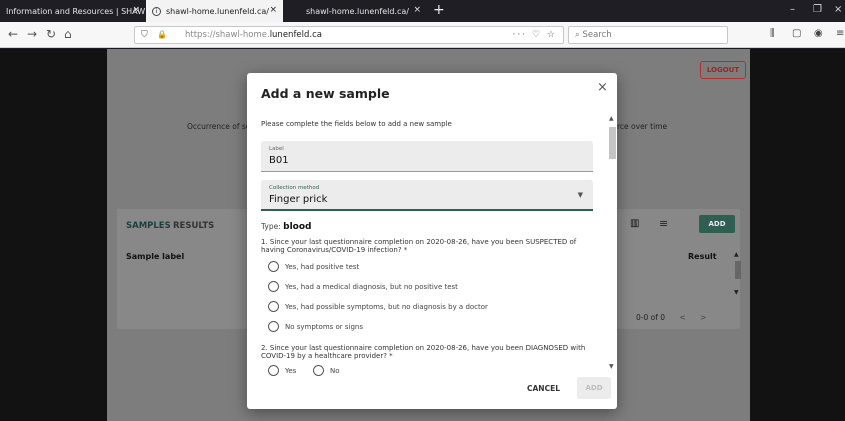 The width and height of the screenshot is (845, 421). What do you see at coordinates (279, 160) in the screenshot?
I see `label-field-value: B01` at bounding box center [279, 160].